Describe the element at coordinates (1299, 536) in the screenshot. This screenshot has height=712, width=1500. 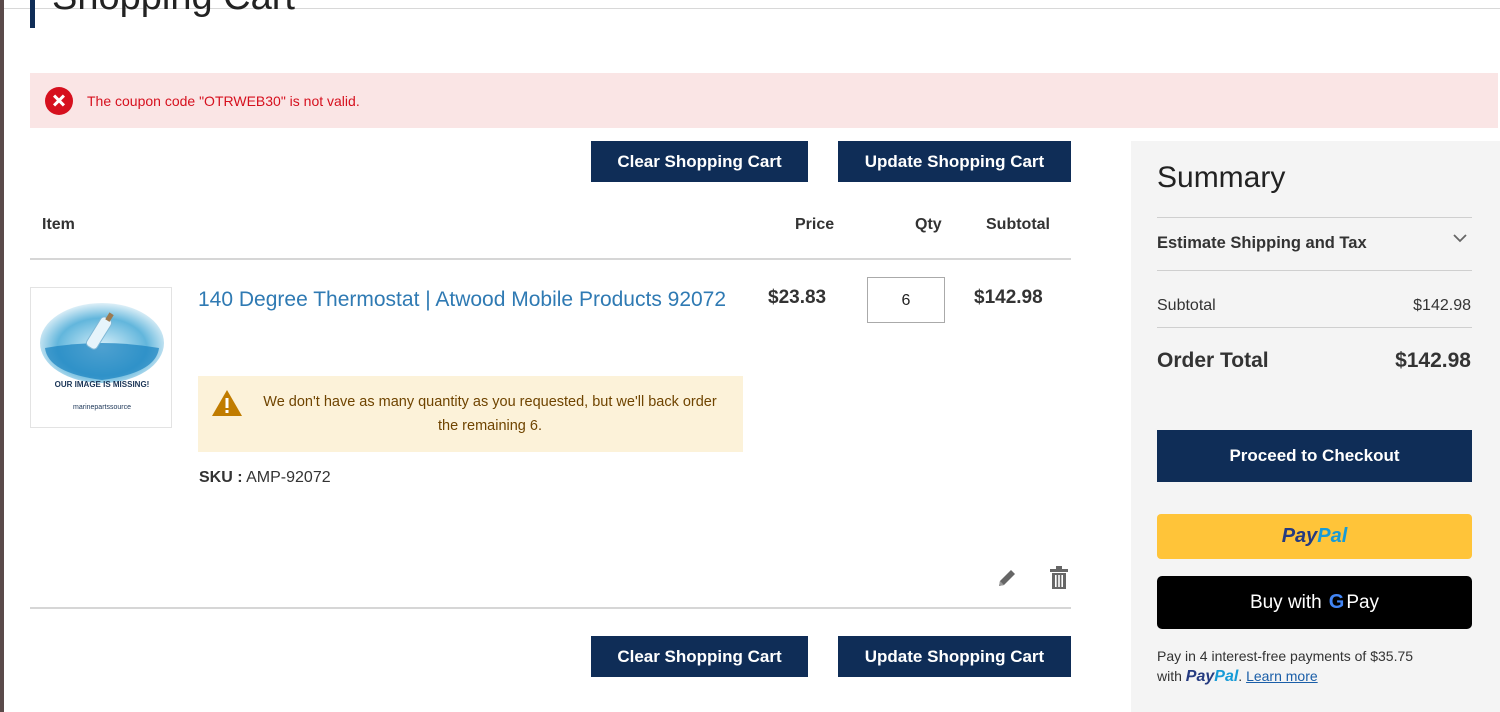
I see `paypal-logo-pay: Pay` at that location.